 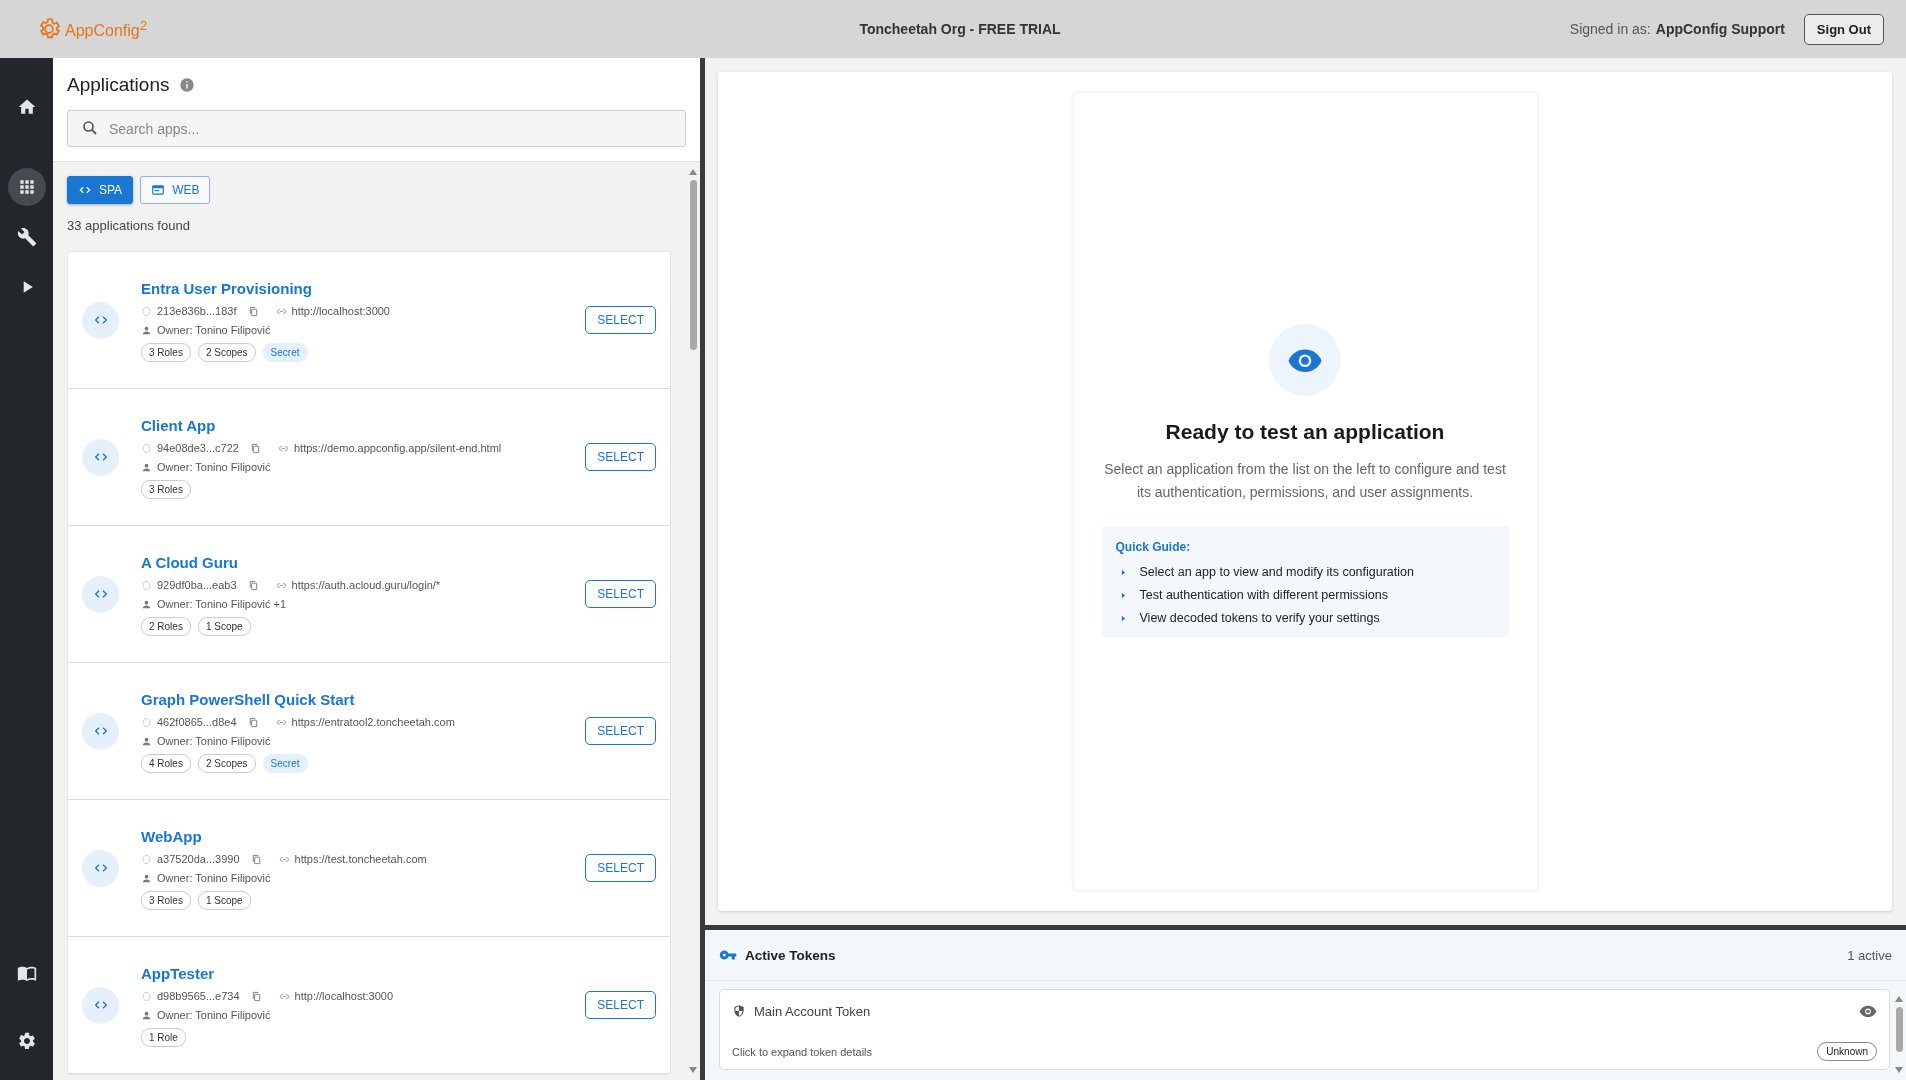 I want to click on client-id: 929df0ba...eab3, so click(x=197, y=585).